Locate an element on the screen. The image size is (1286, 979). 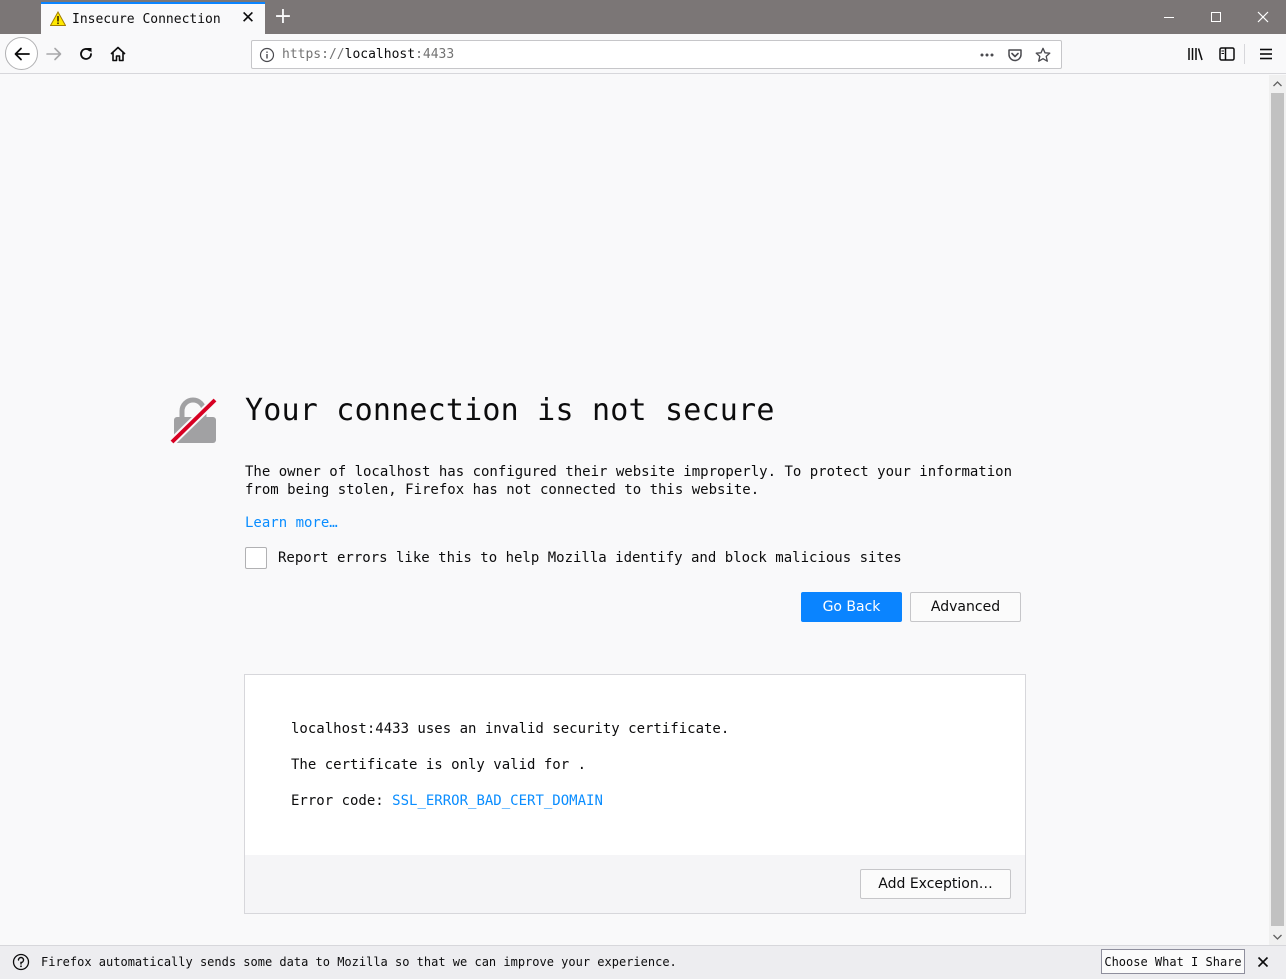
error-code-label: Error code: is located at coordinates (342, 801).